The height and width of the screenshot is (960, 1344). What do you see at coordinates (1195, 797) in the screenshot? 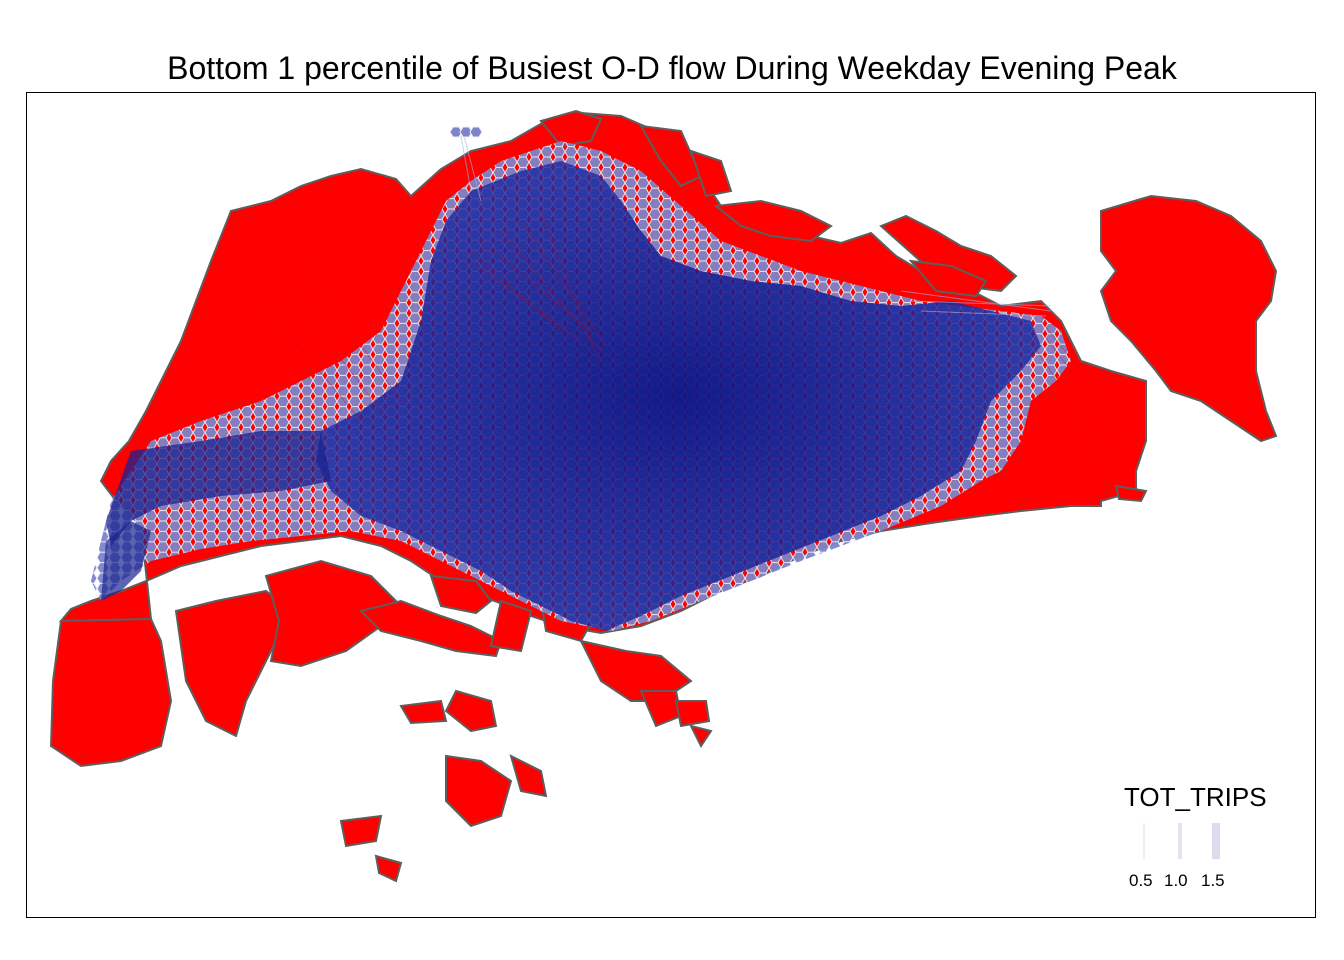
I see `legend-title: TOT_TRIPS` at bounding box center [1195, 797].